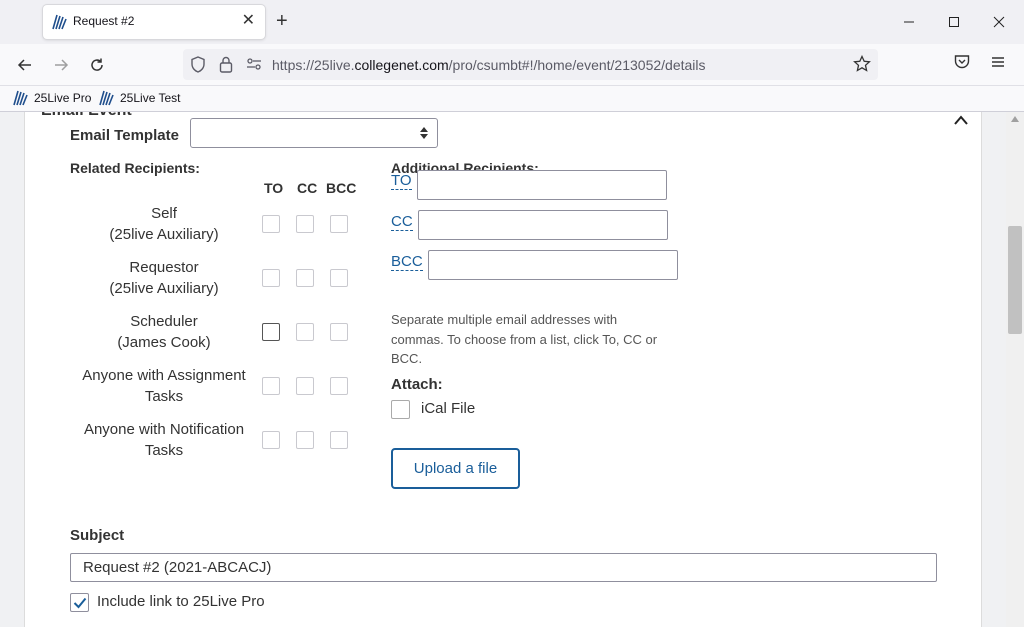  I want to click on requestor-bcc-checkbox, so click(339, 278).